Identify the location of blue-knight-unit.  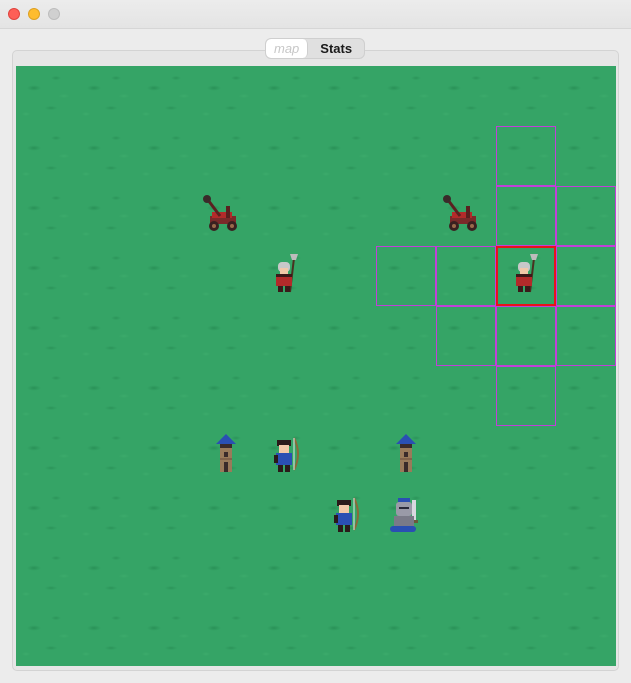
(406, 516).